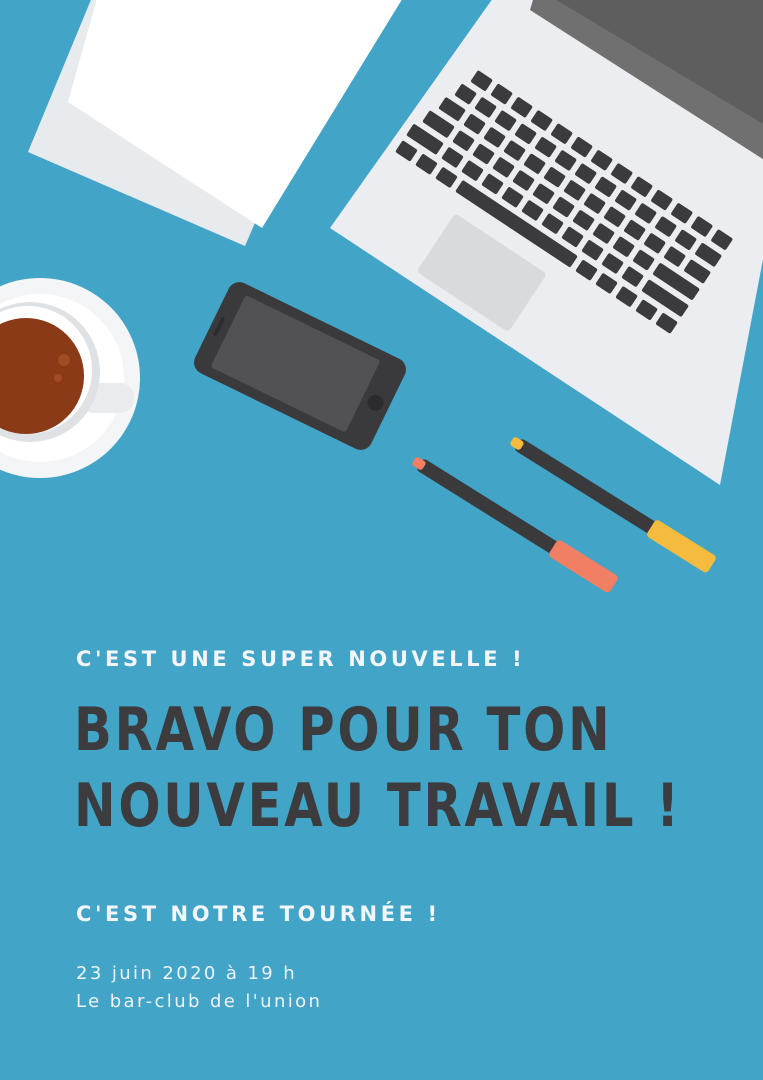 The height and width of the screenshot is (1080, 763). Describe the element at coordinates (187, 973) in the screenshot. I see `event-date-time: 23 juin 2020 à 19 h` at that location.